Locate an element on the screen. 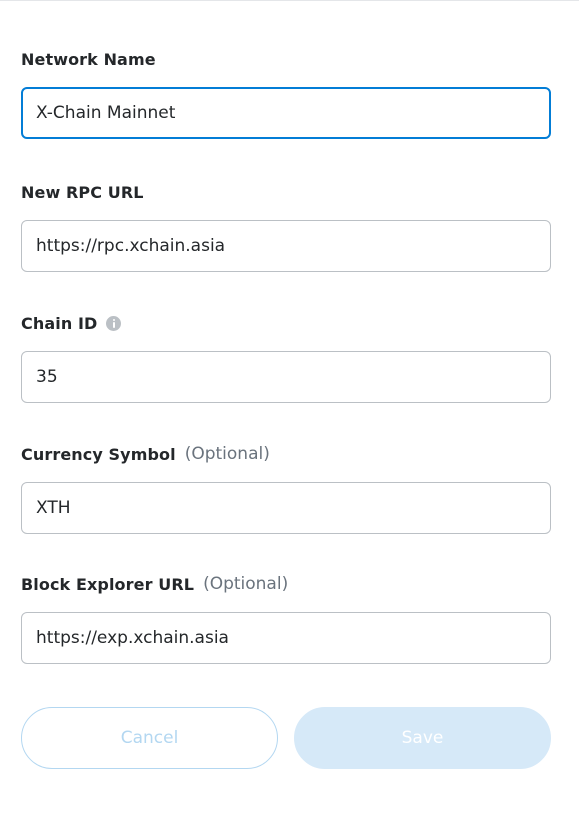 This screenshot has width=579, height=817. rpc-url-field: New RPC URL is located at coordinates (286, 226).